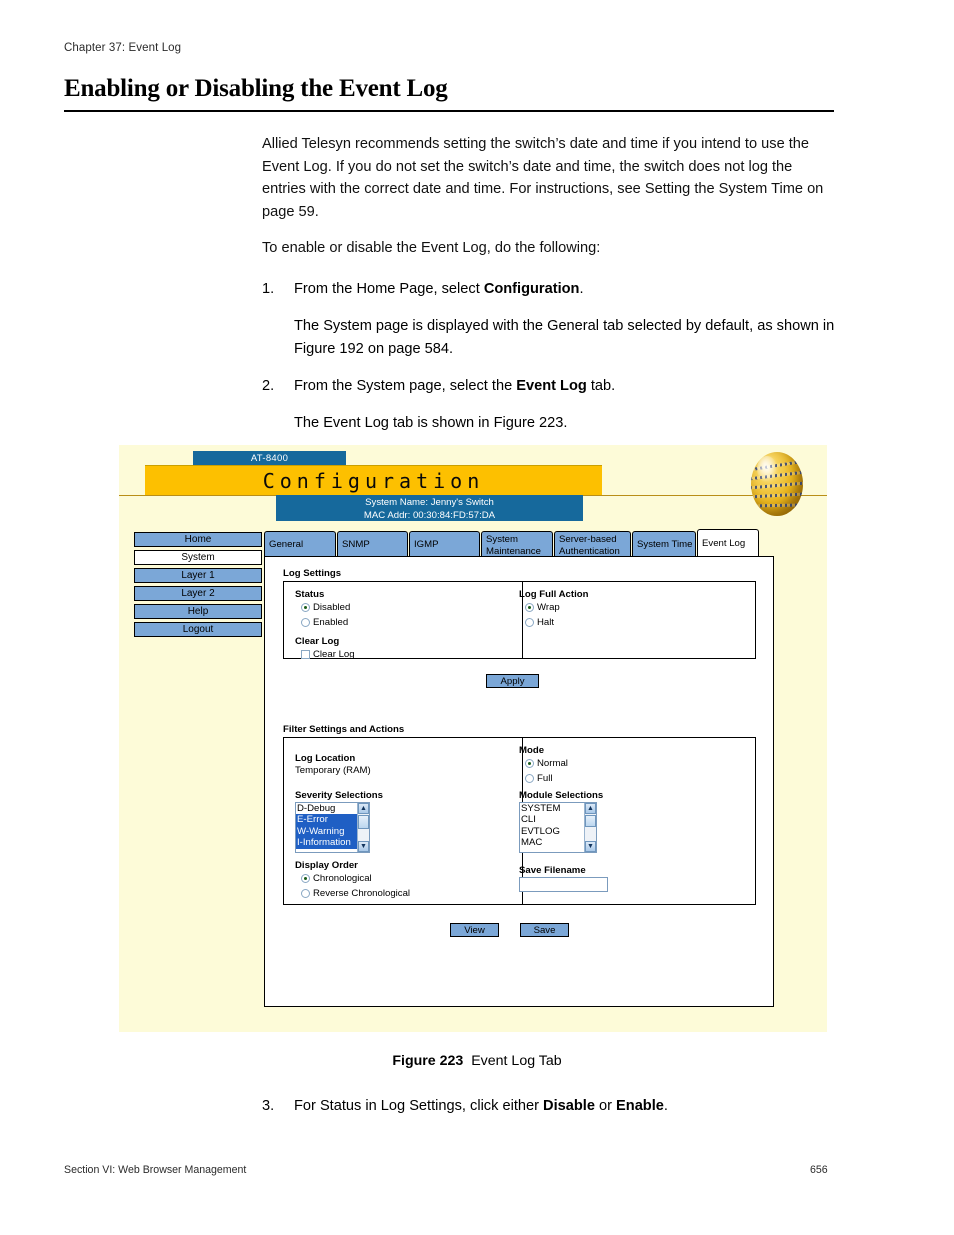  What do you see at coordinates (569, 1106) in the screenshot?
I see `step-3-bold-disable: Disable` at bounding box center [569, 1106].